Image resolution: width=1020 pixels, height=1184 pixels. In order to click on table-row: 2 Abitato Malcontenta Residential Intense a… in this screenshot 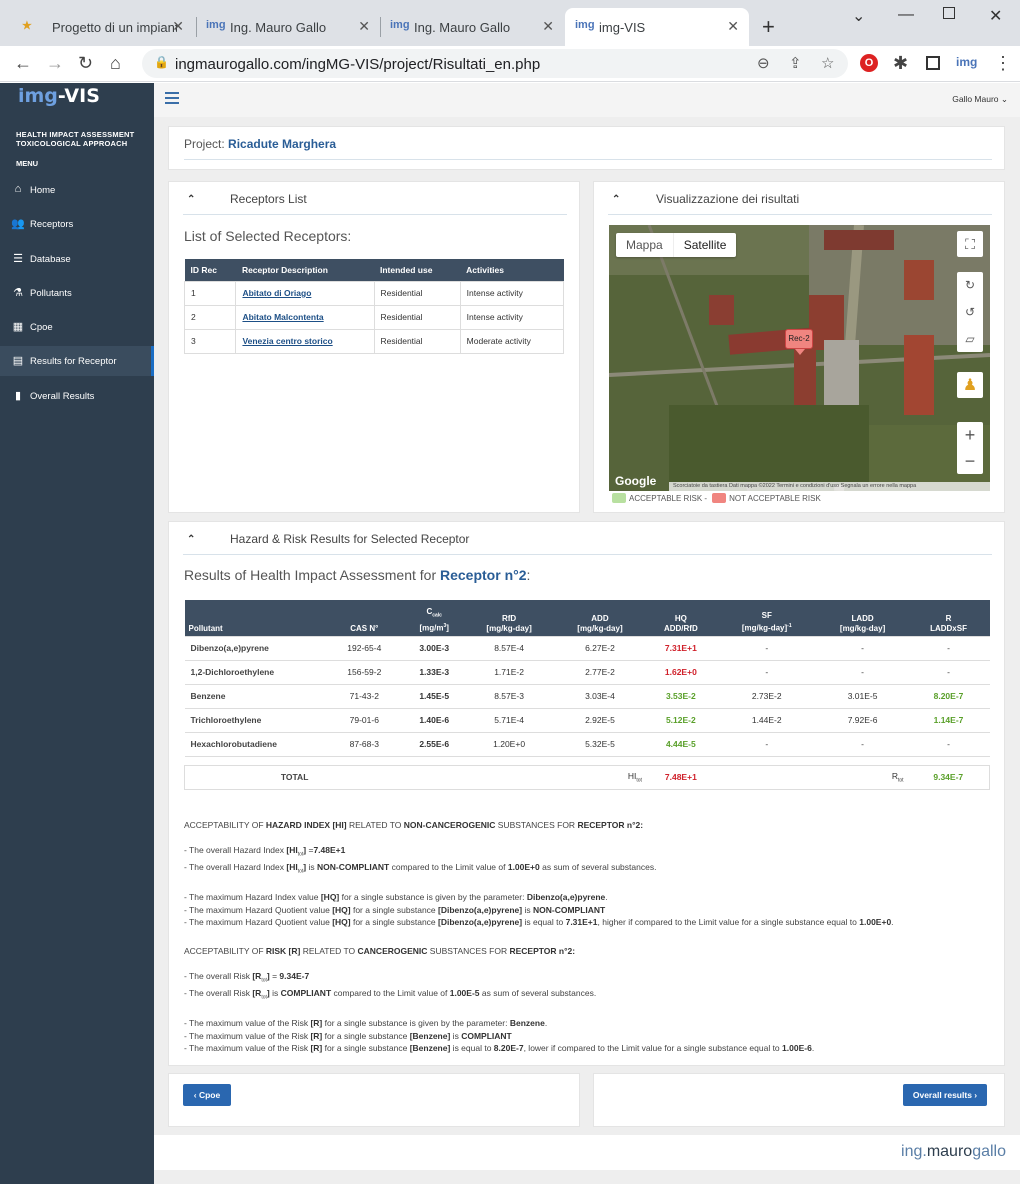, I will do `click(374, 317)`.